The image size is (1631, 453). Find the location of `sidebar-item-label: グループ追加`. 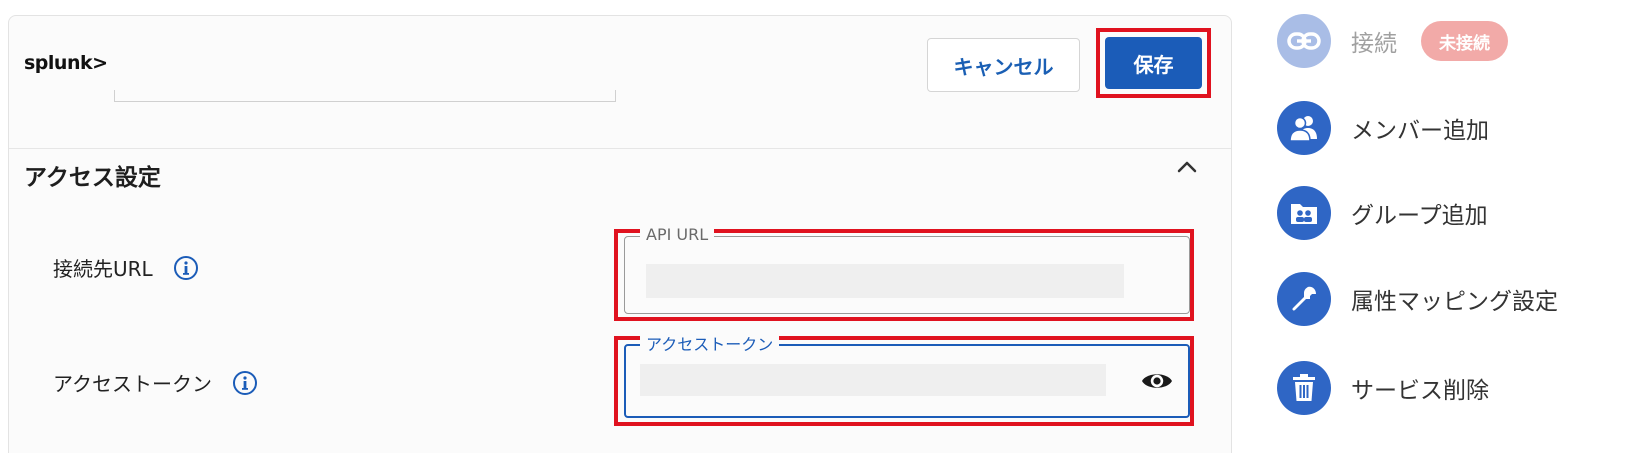

sidebar-item-label: グループ追加 is located at coordinates (1419, 216).